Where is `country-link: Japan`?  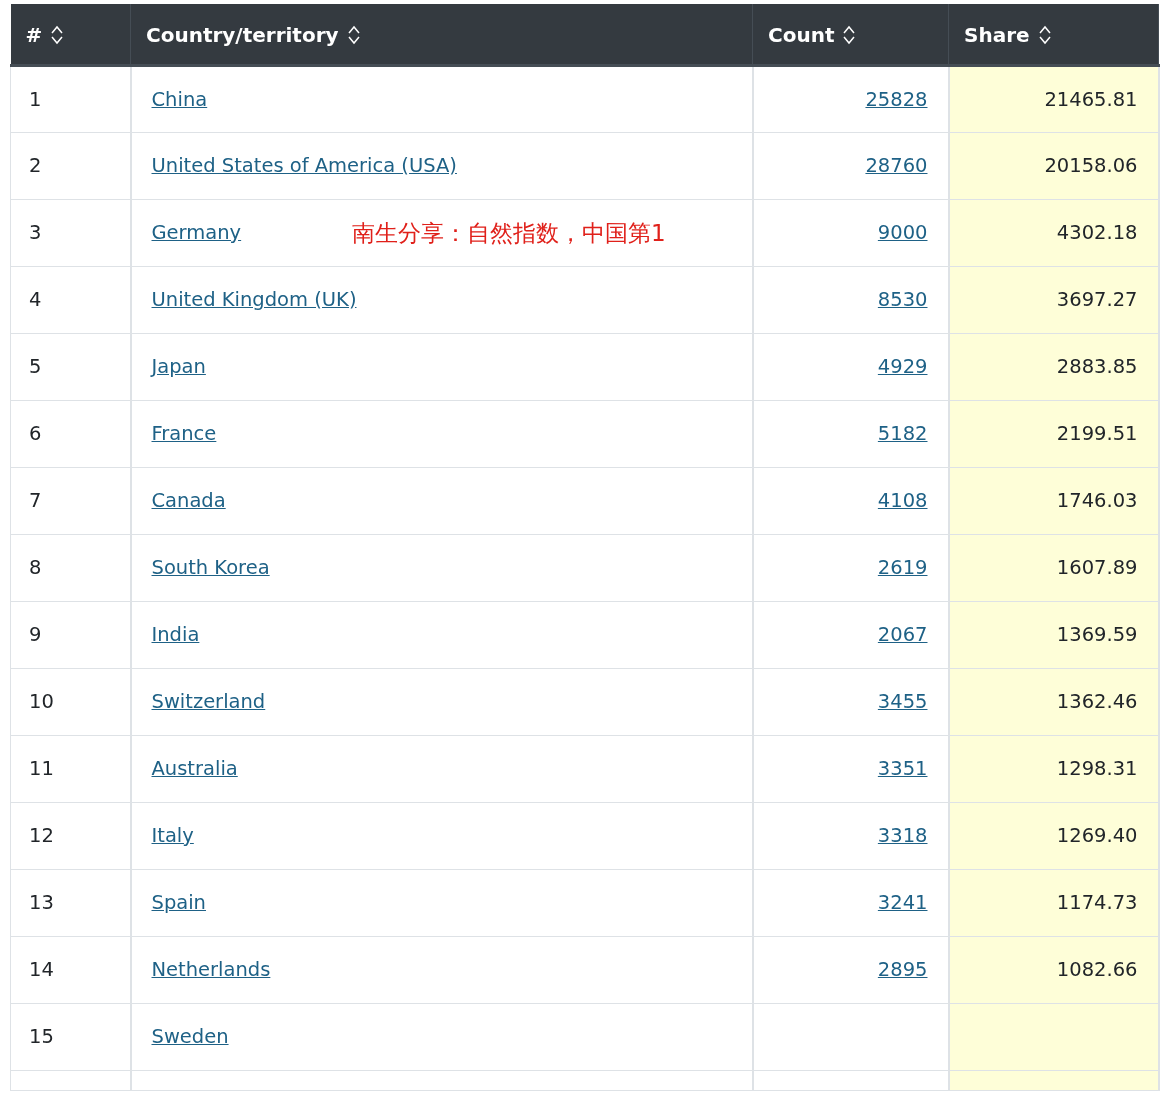
country-link: Japan is located at coordinates (178, 366).